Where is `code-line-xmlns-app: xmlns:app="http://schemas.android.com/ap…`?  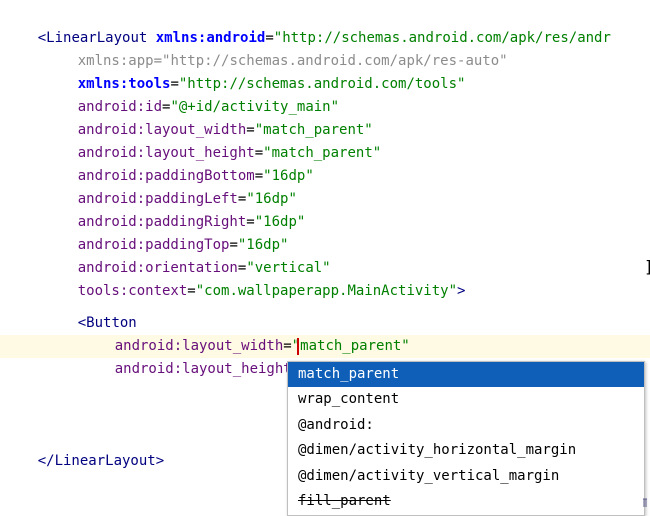 code-line-xmlns-app: xmlns:app="http://schemas.android.com/ap… is located at coordinates (276, 48).